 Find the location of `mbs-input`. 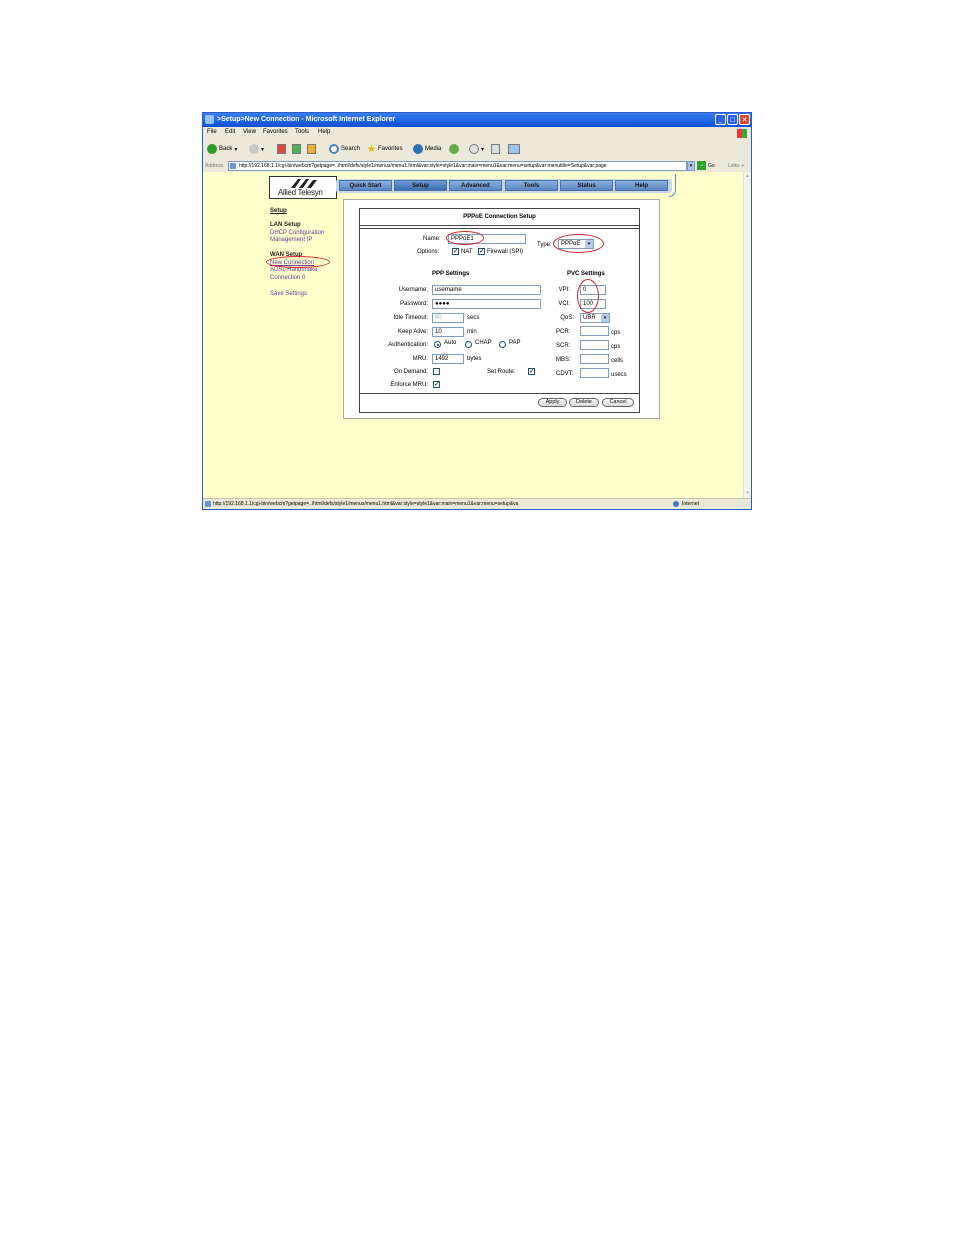

mbs-input is located at coordinates (594, 359).